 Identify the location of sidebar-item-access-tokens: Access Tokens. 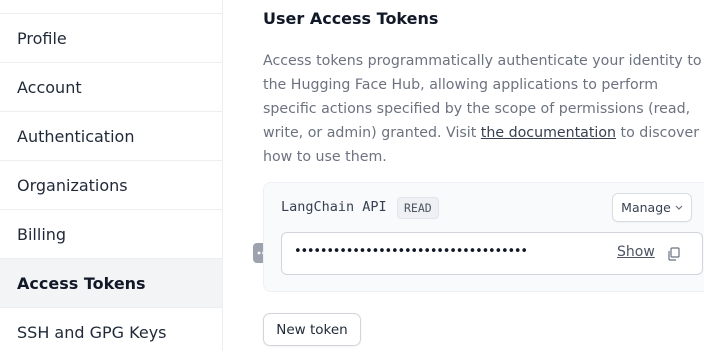
(111, 283).